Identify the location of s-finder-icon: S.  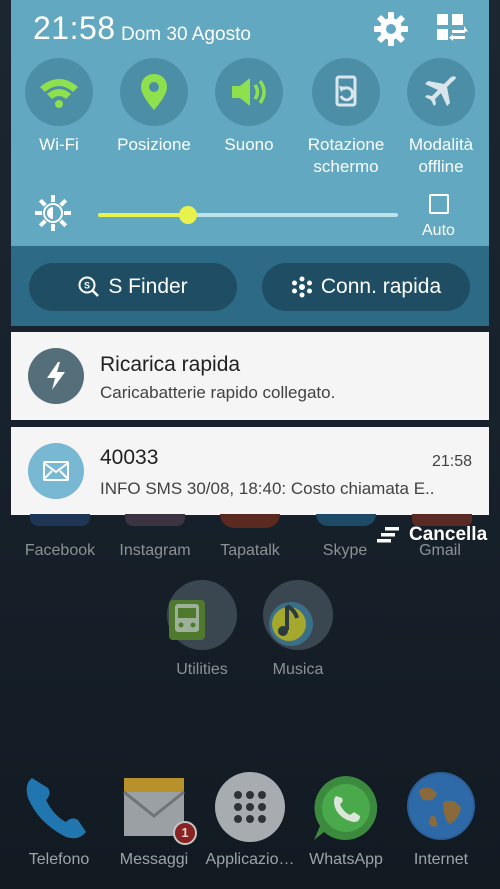
(89, 286).